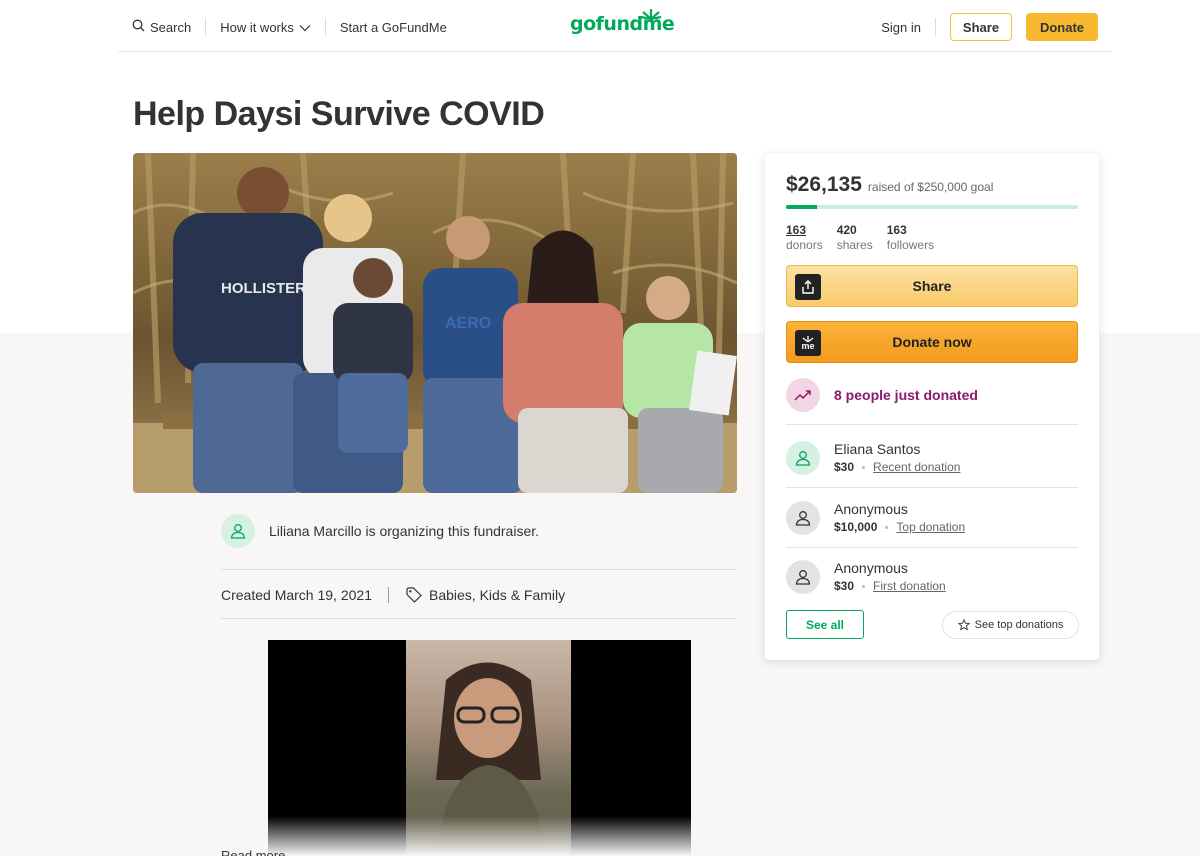  Describe the element at coordinates (808, 287) in the screenshot. I see `upload-icon` at that location.